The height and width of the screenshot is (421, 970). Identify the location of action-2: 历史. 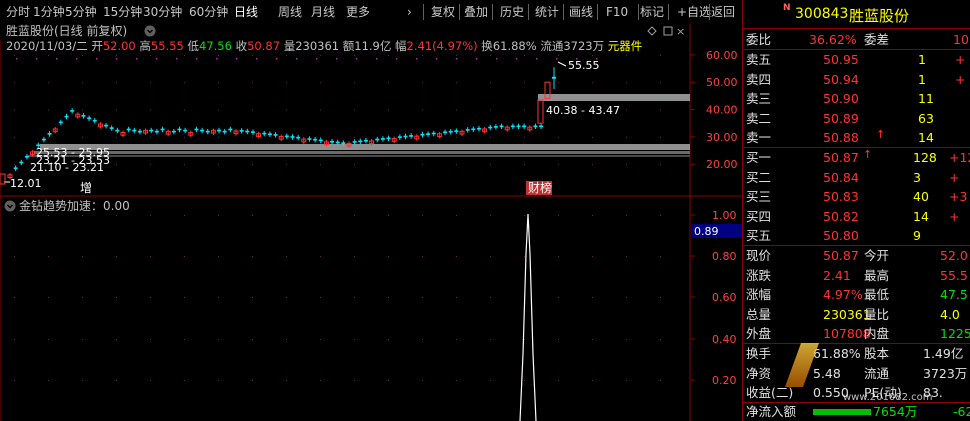
(512, 12).